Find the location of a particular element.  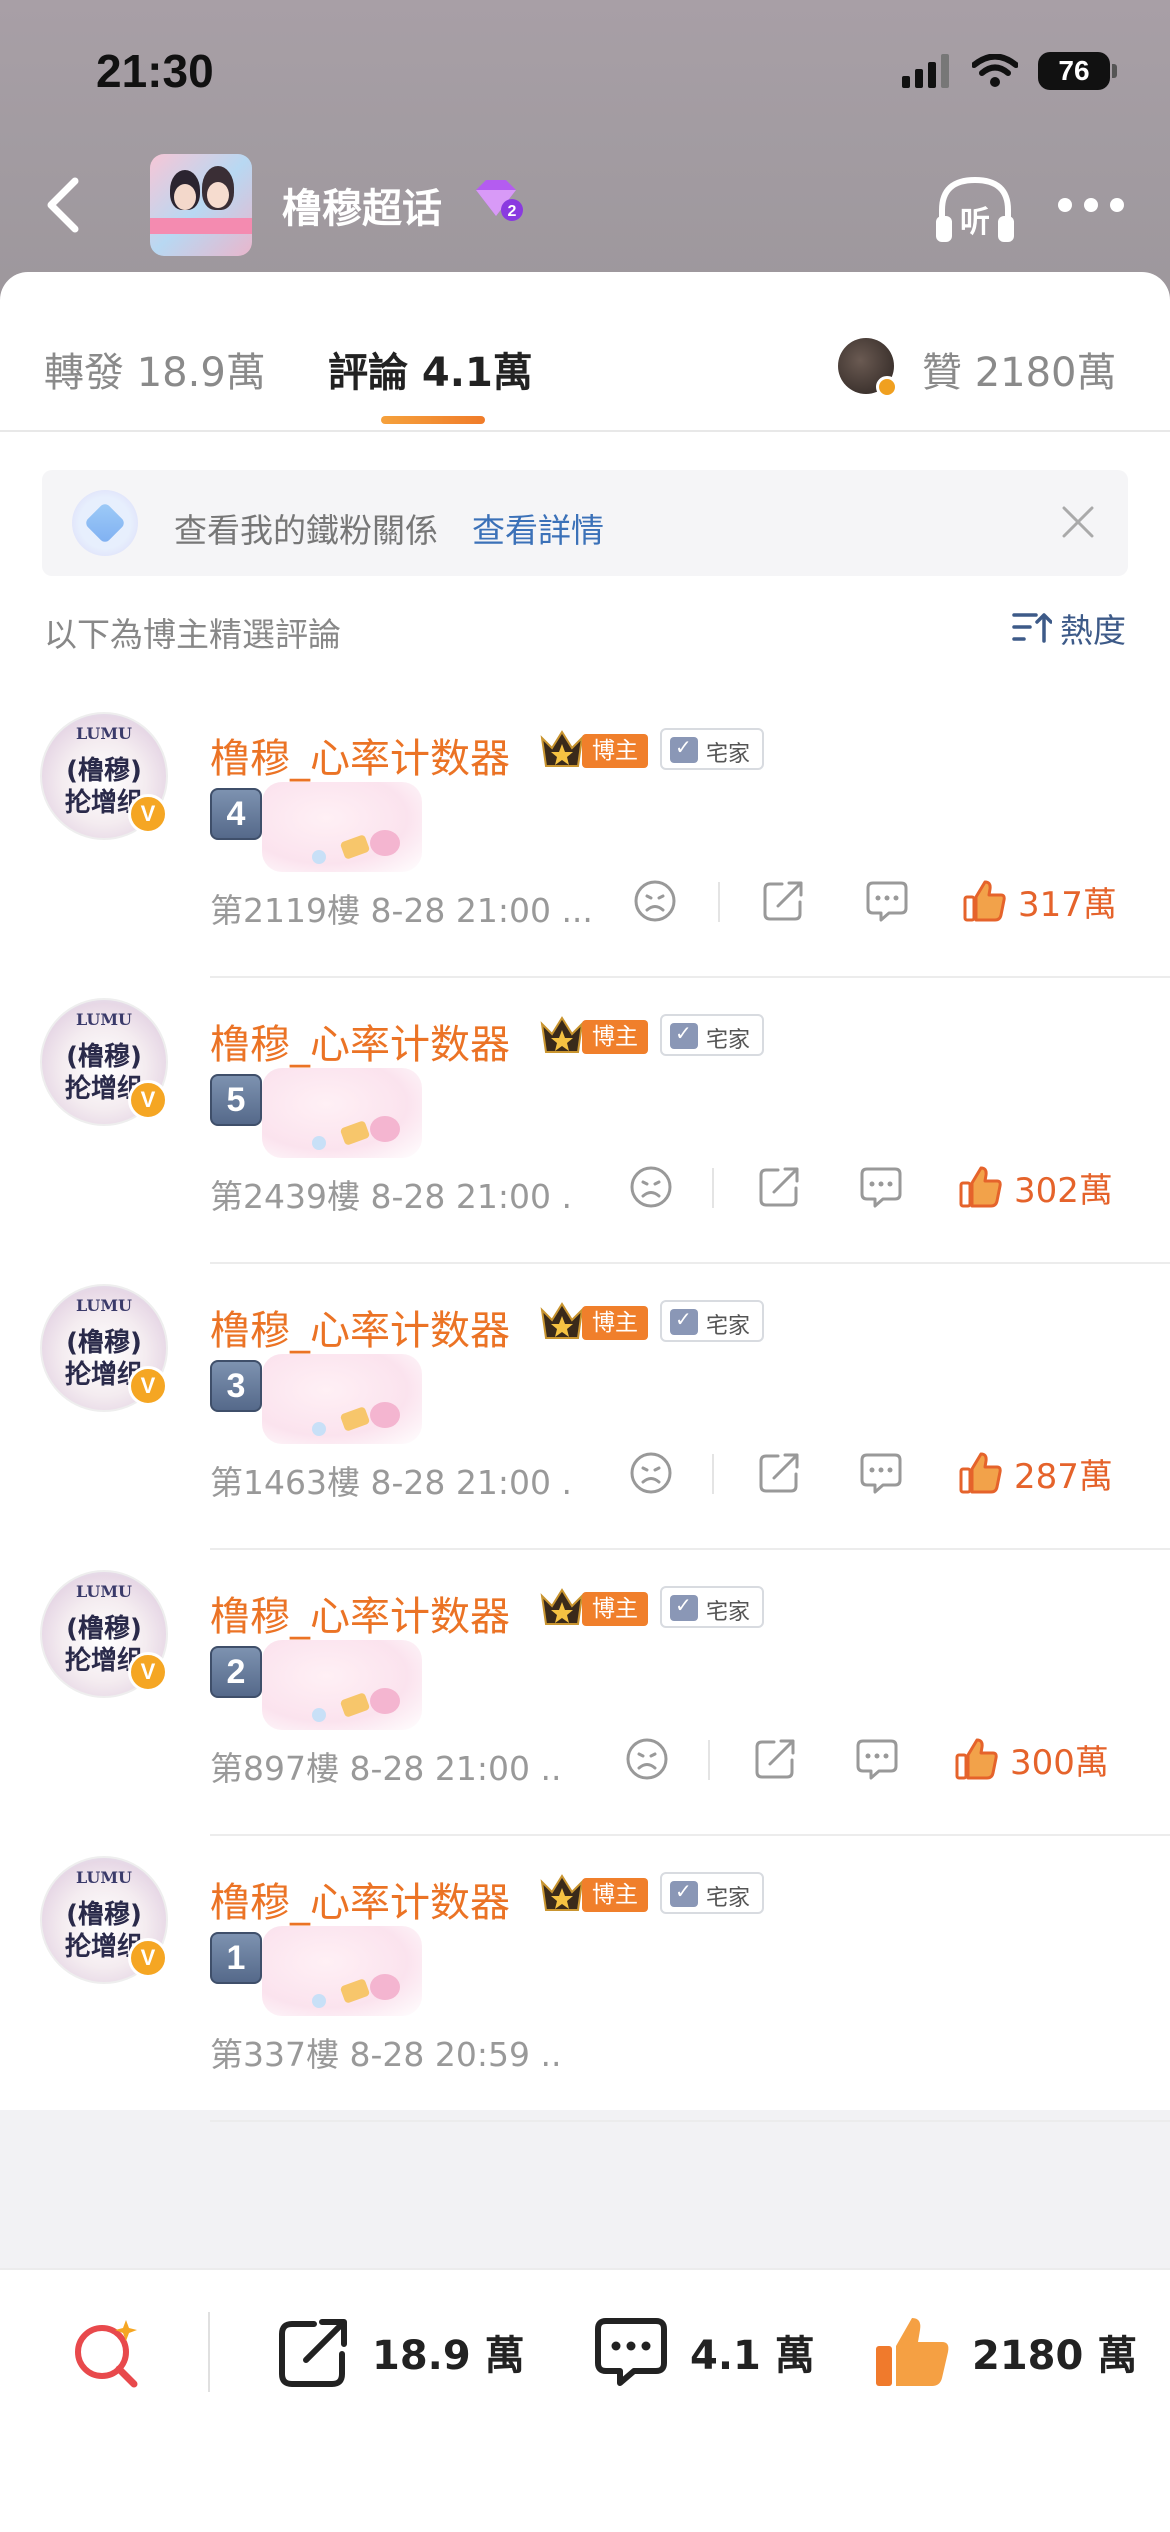

repost-button: 18.9 萬 is located at coordinates (400, 2352).